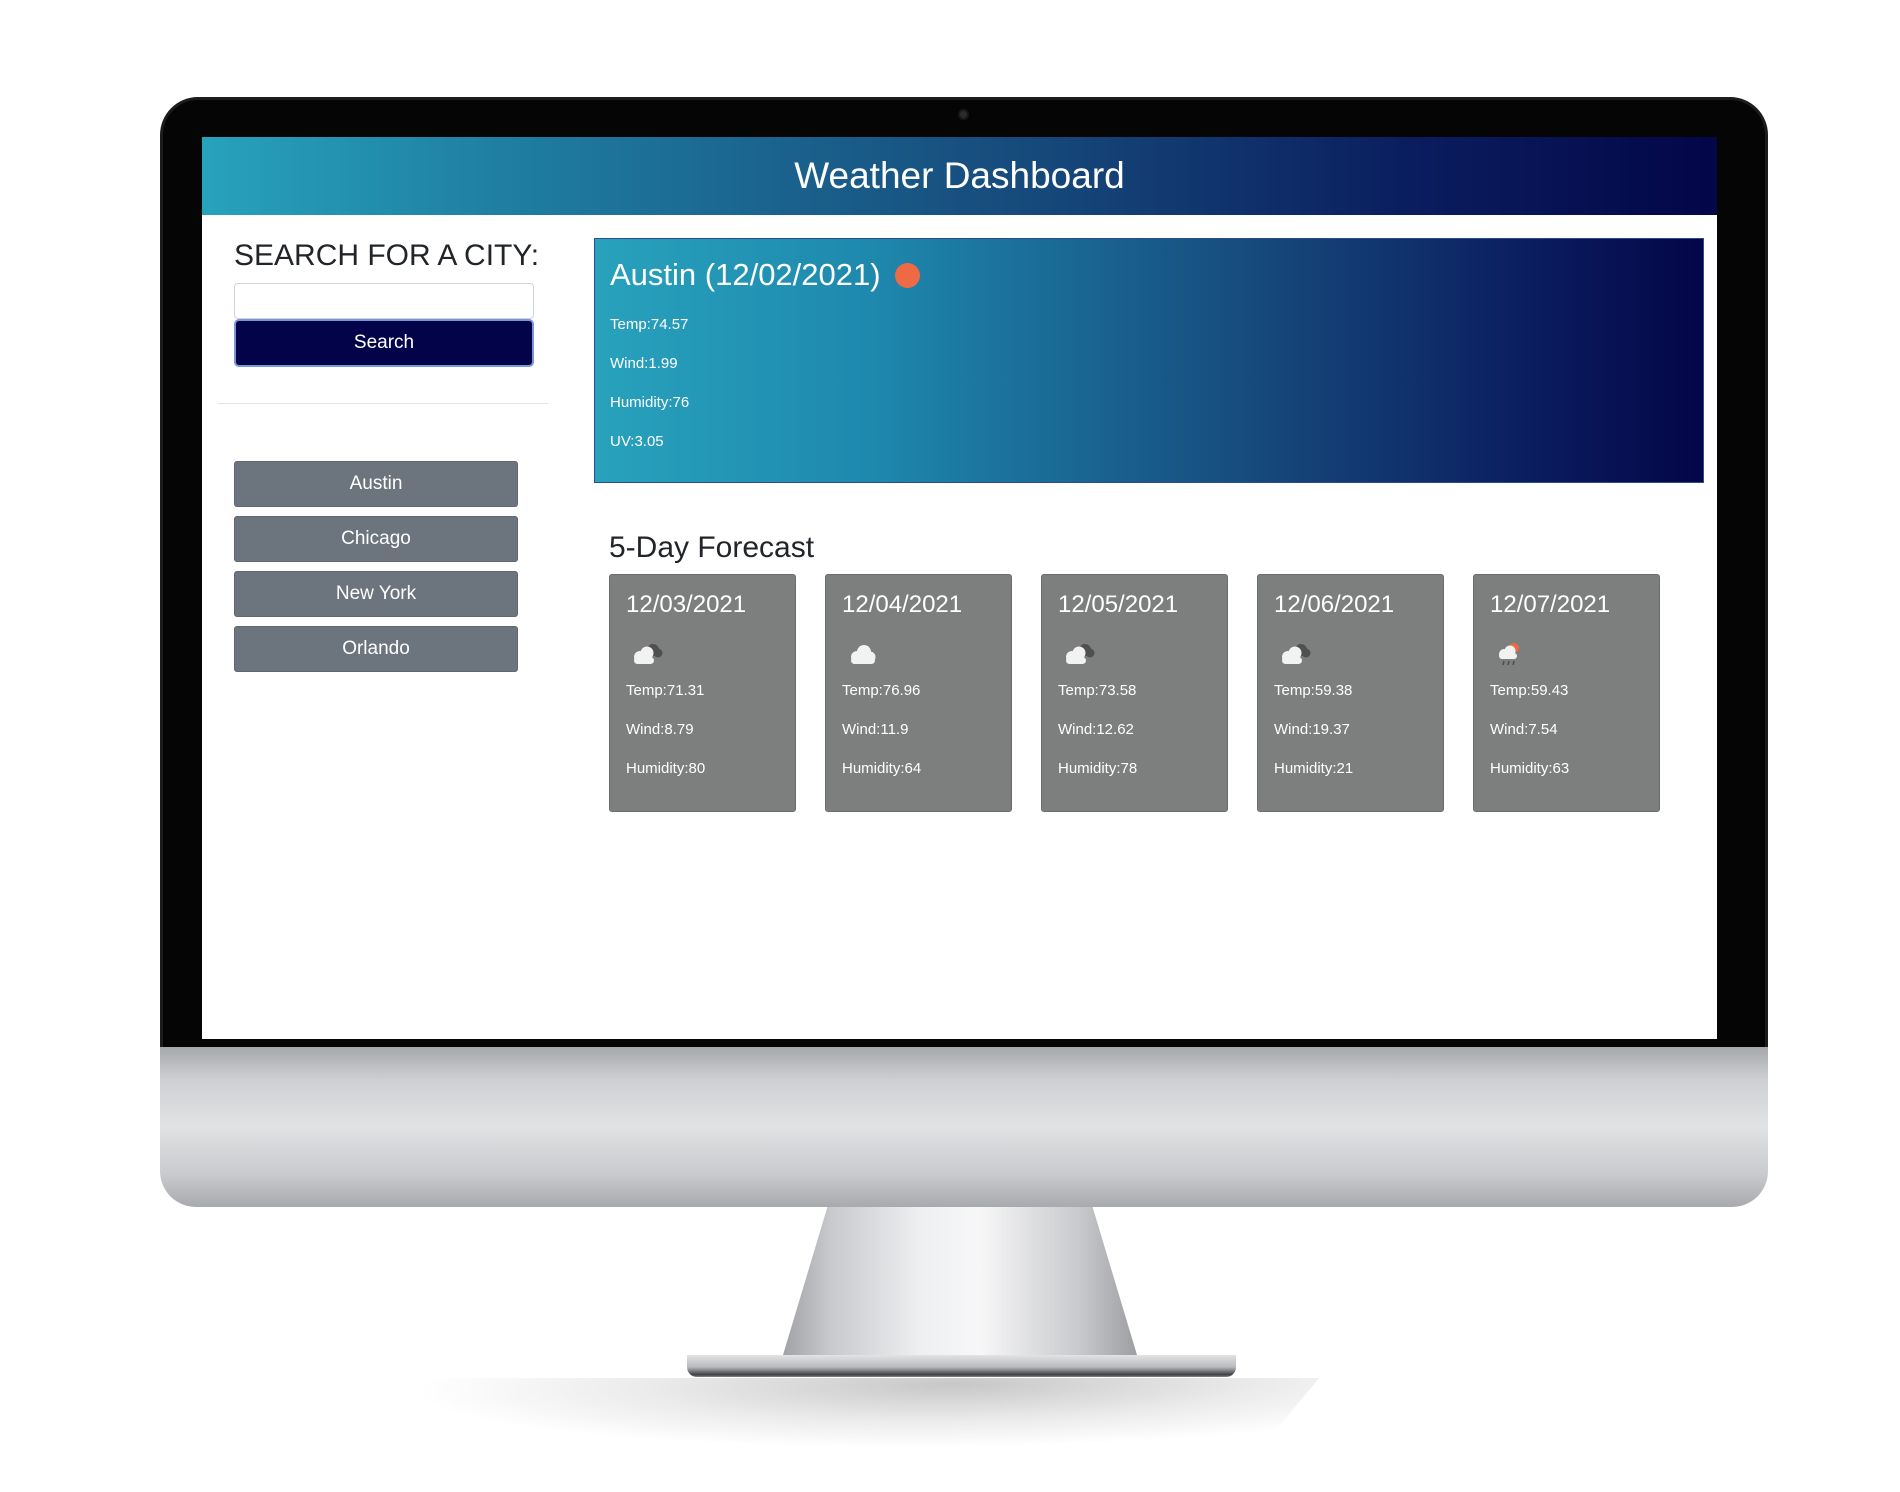 The height and width of the screenshot is (1492, 1900). Describe the element at coordinates (1097, 690) in the screenshot. I see `forecast-temp: Temp:73.58` at that location.